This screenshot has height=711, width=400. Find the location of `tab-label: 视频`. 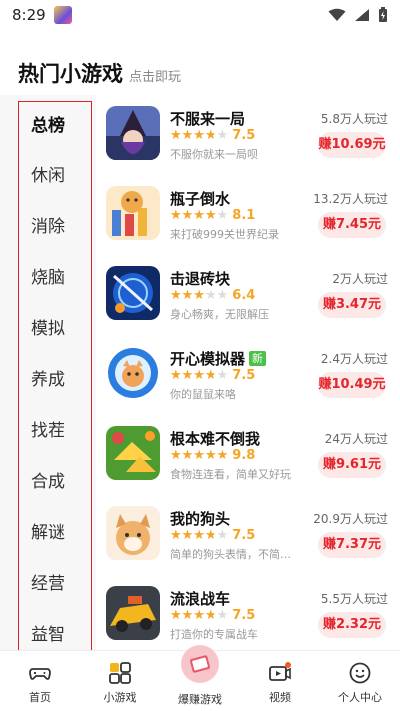

tab-label: 视频 is located at coordinates (280, 697).